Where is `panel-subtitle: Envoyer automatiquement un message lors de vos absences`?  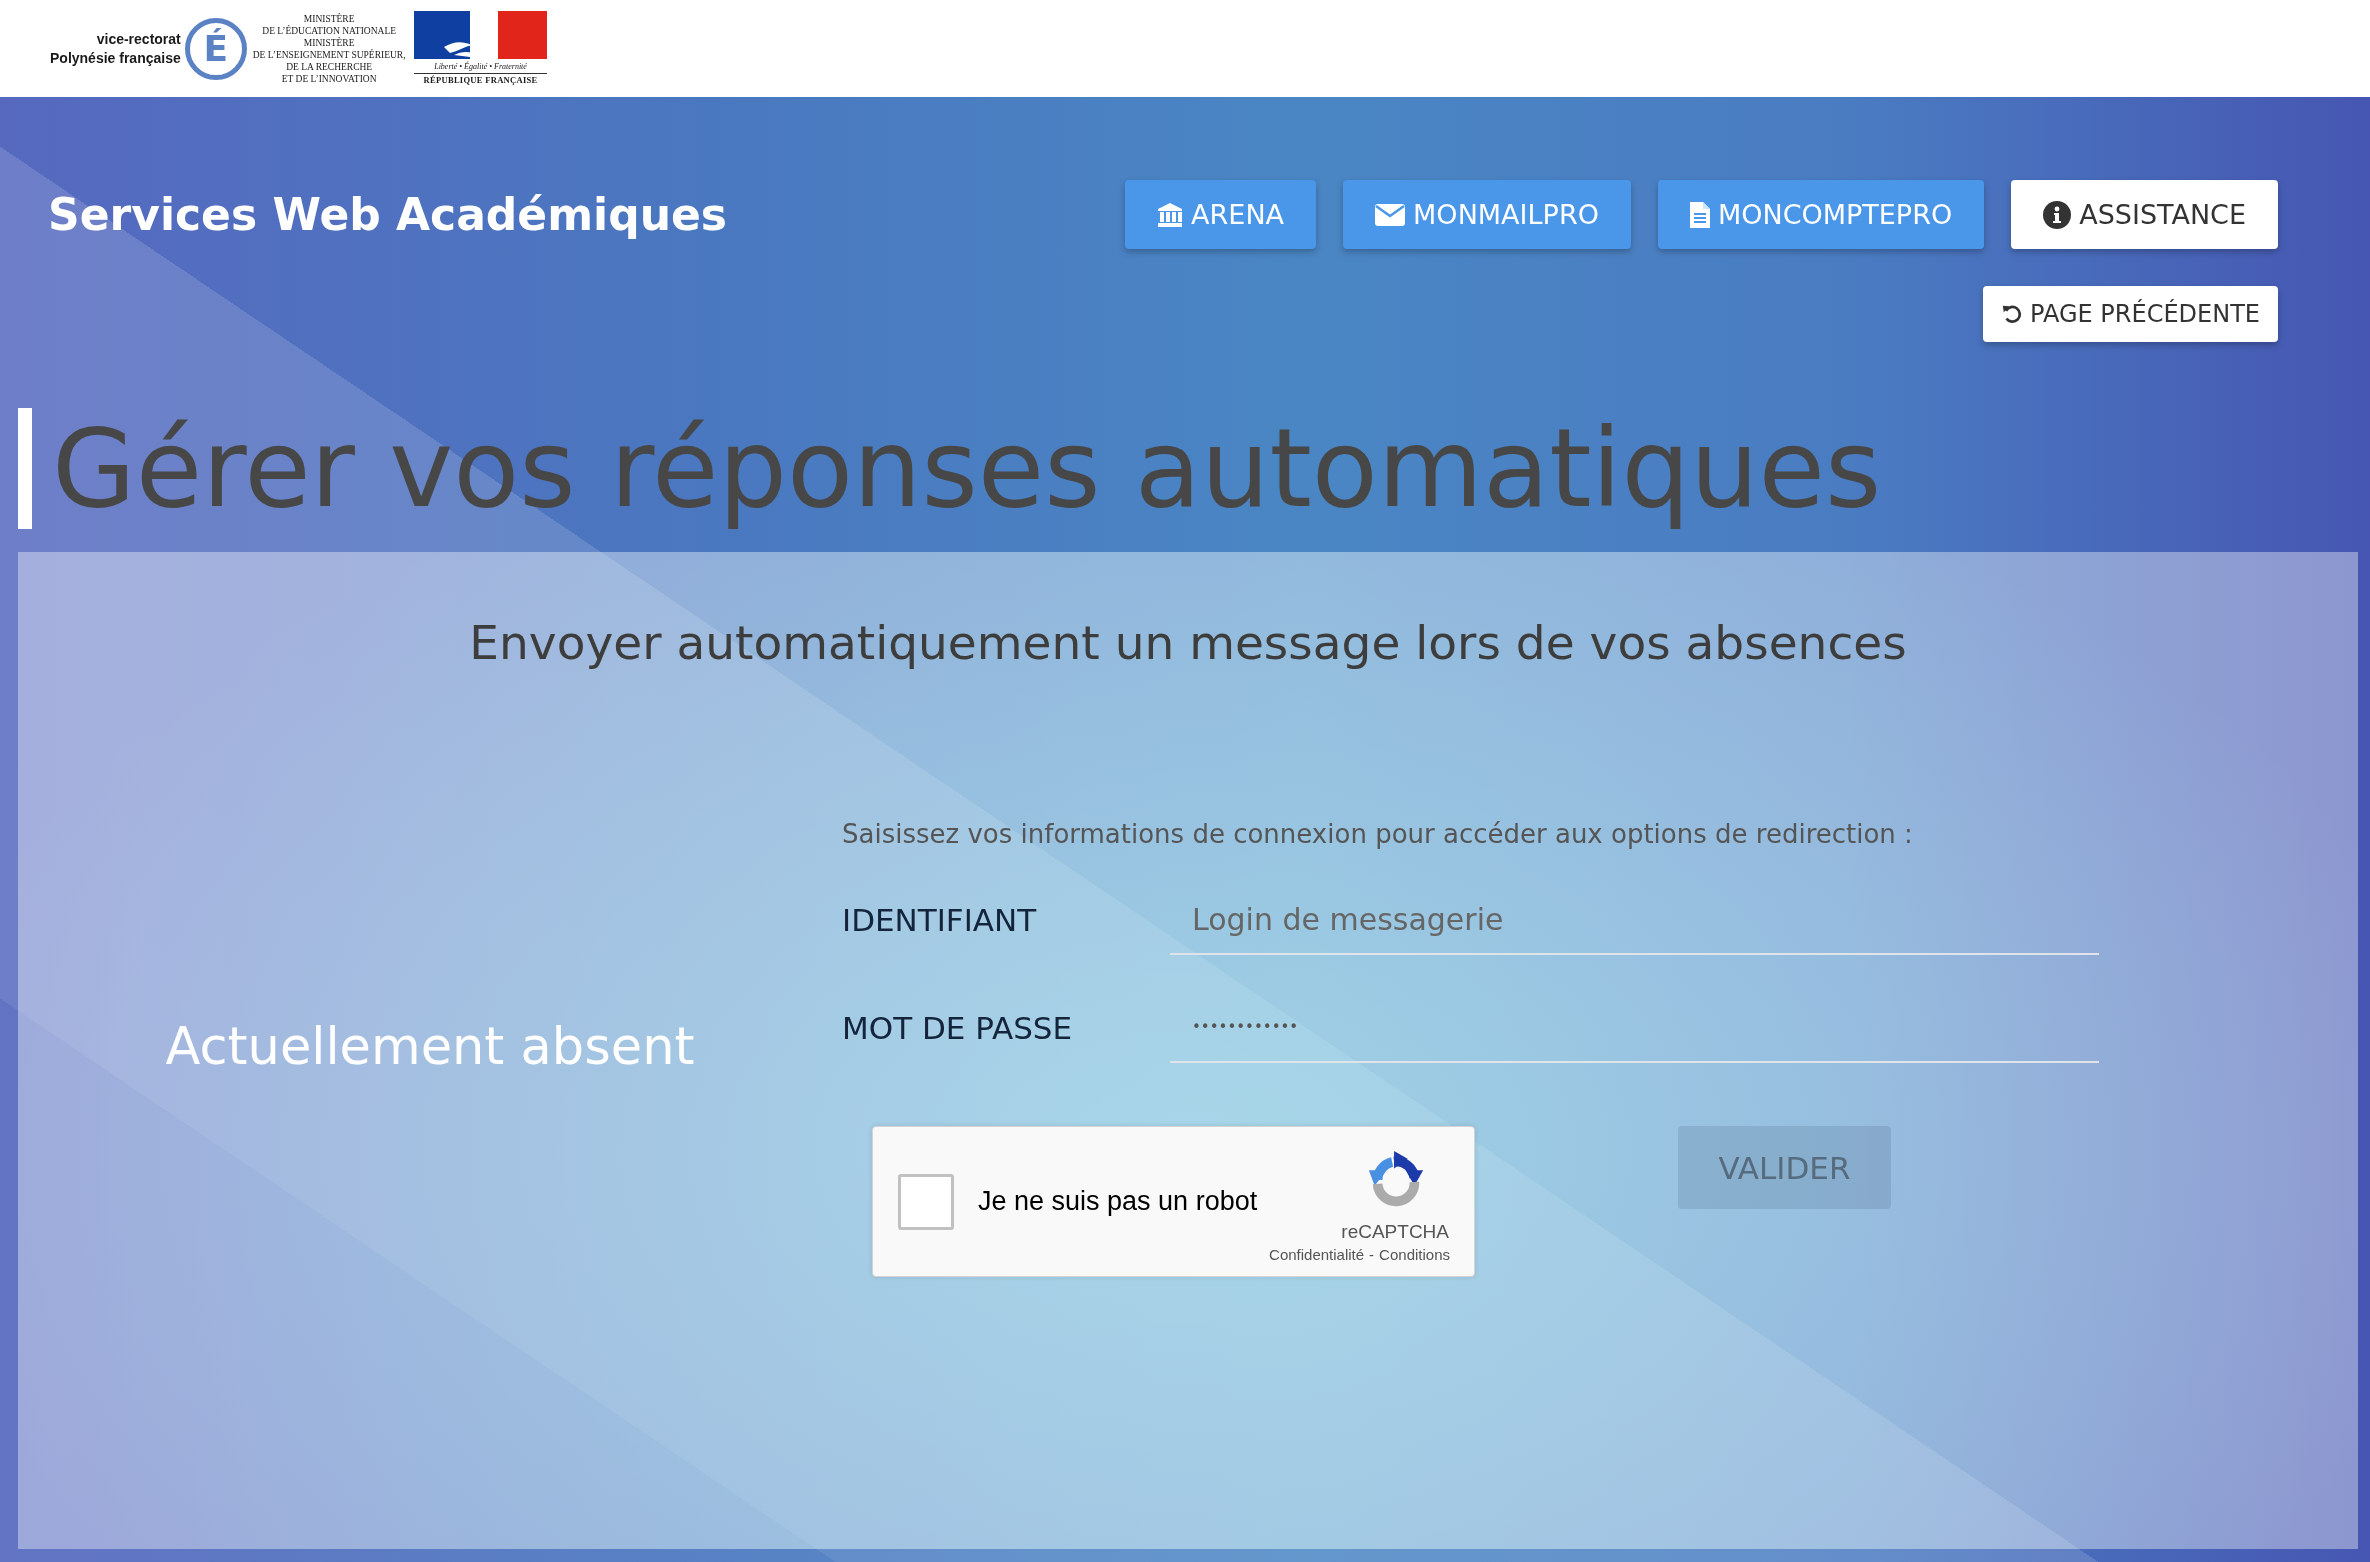
panel-subtitle: Envoyer automatiquement un message lors de vos absences is located at coordinates (1188, 643).